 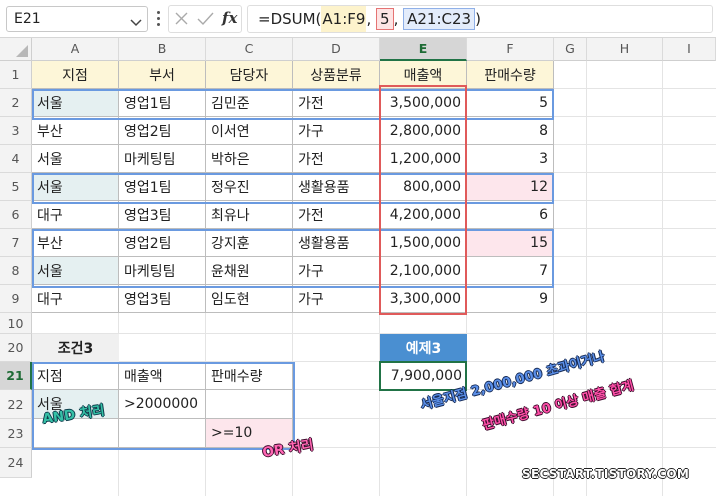 What do you see at coordinates (16, 433) in the screenshot?
I see `row-header-23: 23` at bounding box center [16, 433].